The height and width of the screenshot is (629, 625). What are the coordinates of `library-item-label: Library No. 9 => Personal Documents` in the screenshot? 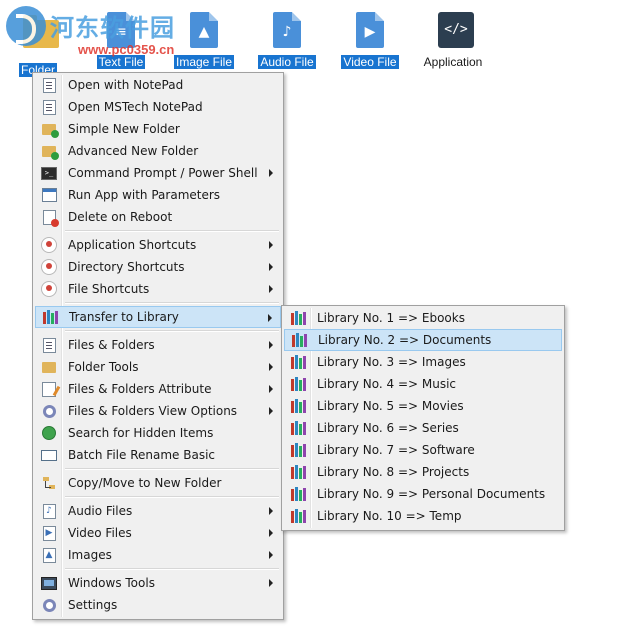 It's located at (431, 494).